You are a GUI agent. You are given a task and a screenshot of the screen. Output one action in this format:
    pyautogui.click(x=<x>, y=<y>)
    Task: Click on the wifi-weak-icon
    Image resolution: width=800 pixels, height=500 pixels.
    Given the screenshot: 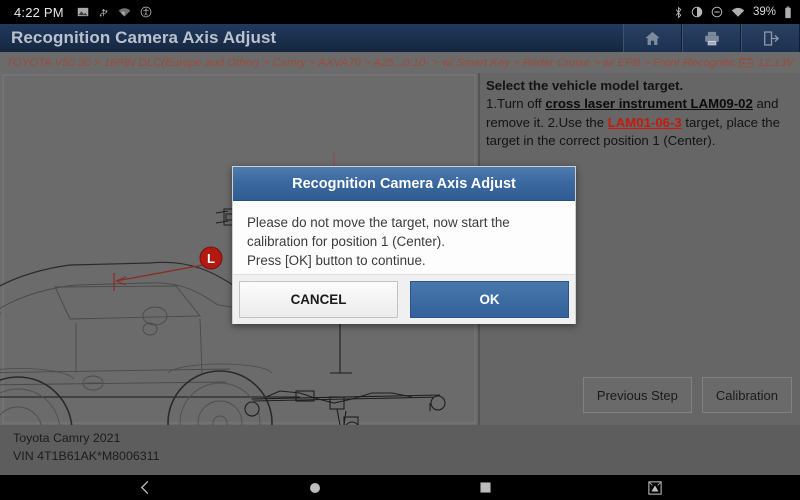 What is the action you would take?
    pyautogui.click(x=124, y=11)
    